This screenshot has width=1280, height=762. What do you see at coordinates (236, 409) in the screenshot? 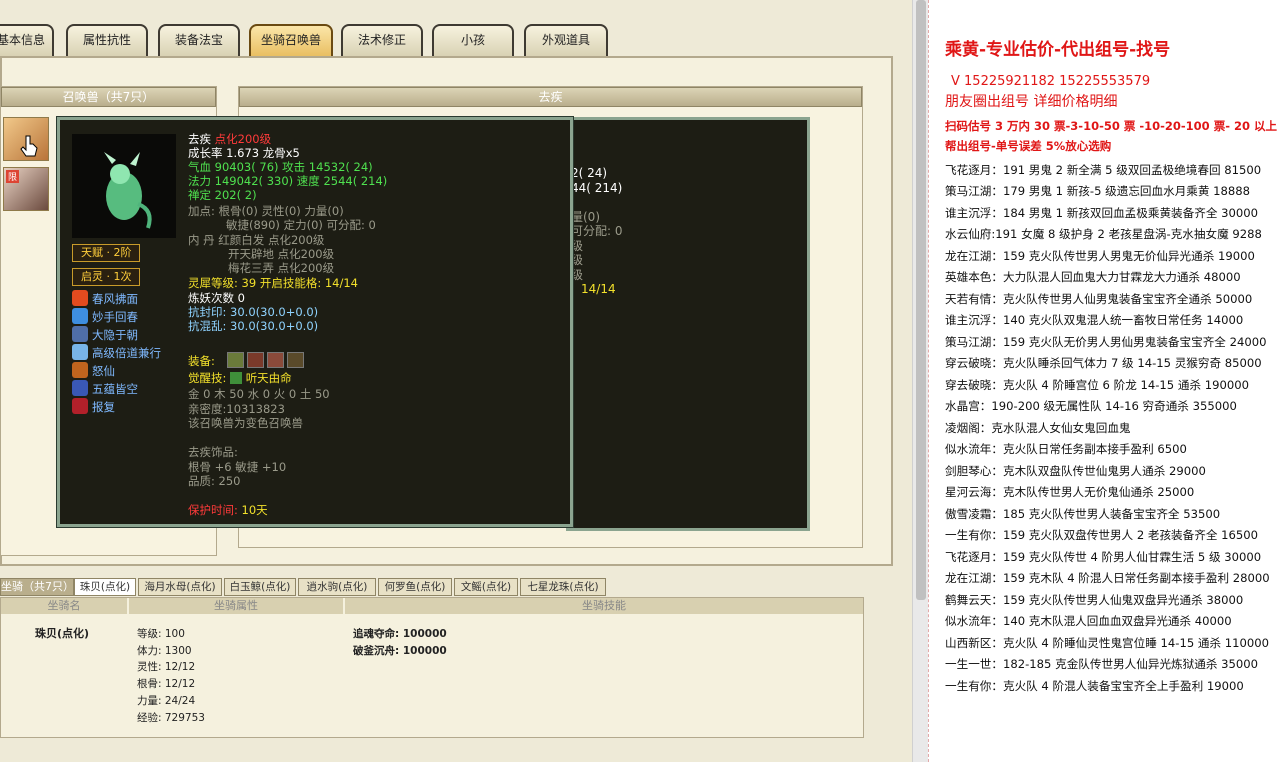
I see `pet-intimacy: 亲密度:10313823` at bounding box center [236, 409].